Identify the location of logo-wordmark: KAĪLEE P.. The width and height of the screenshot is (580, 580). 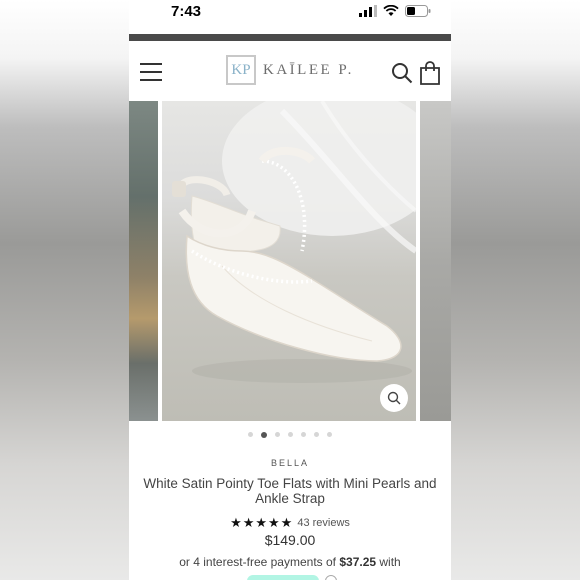
(308, 69).